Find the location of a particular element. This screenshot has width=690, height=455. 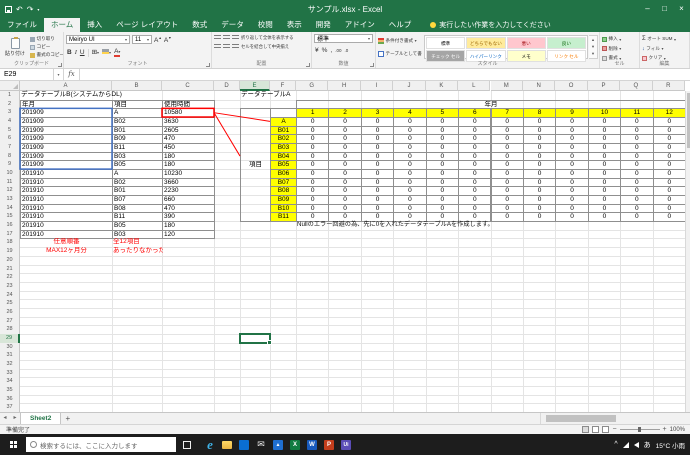

delete-cells-button: 削除 ▾ is located at coordinates (619, 49).